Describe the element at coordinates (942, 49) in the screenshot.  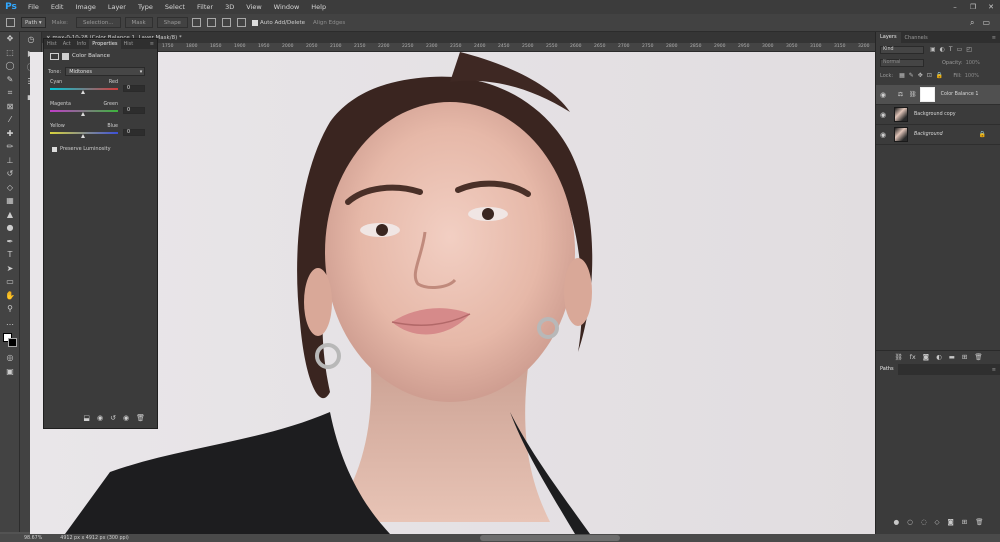
I see `adjustment-filter-icon: ◐` at that location.